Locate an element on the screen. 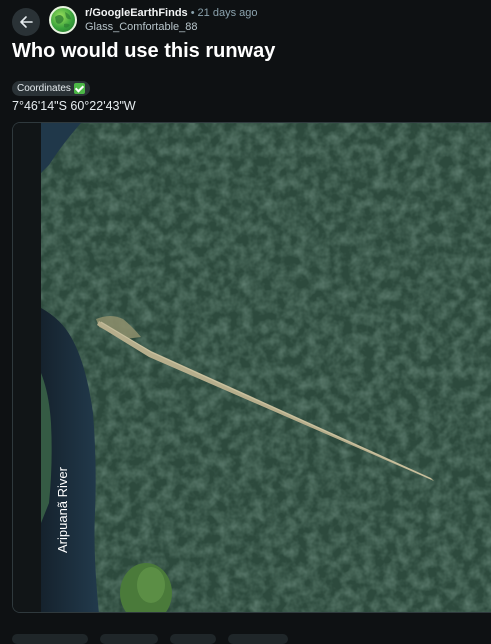 The height and width of the screenshot is (644, 491). arrow-left-icon is located at coordinates (26, 22).